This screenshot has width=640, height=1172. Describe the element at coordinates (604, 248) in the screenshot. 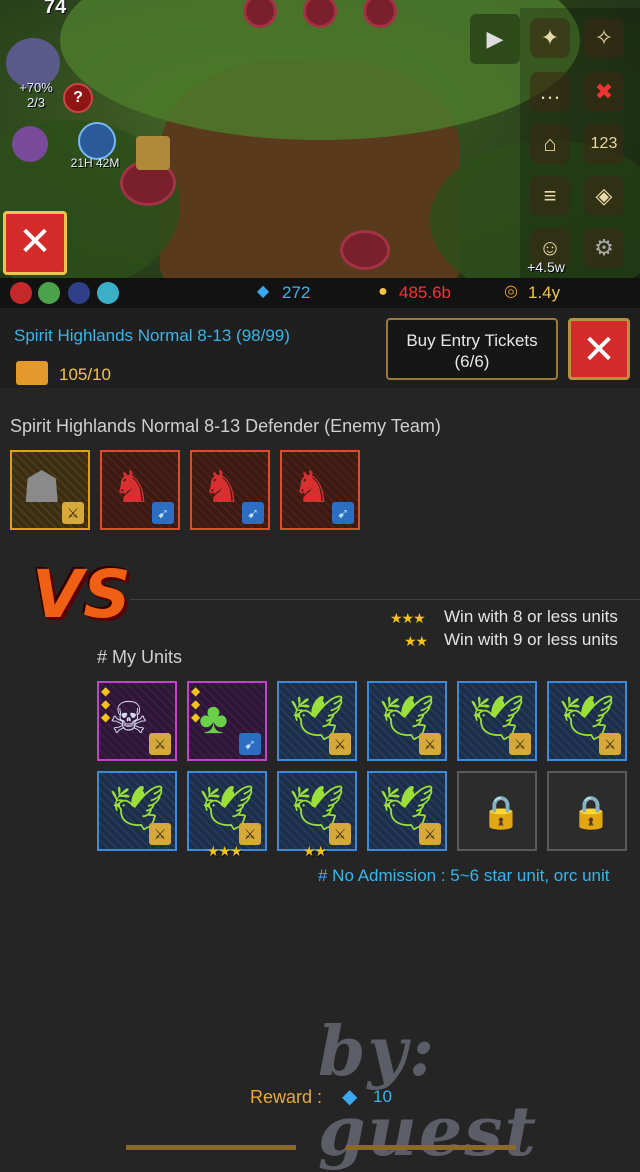

I see `settings-gear-icon: ⚙` at that location.